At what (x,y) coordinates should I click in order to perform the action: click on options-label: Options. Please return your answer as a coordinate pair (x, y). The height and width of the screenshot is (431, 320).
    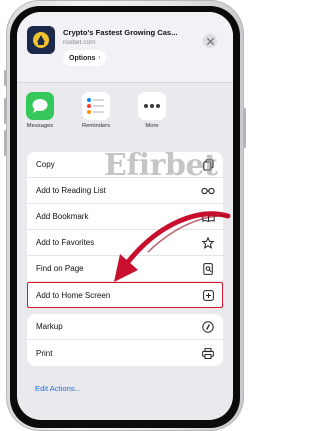
    Looking at the image, I should click on (82, 58).